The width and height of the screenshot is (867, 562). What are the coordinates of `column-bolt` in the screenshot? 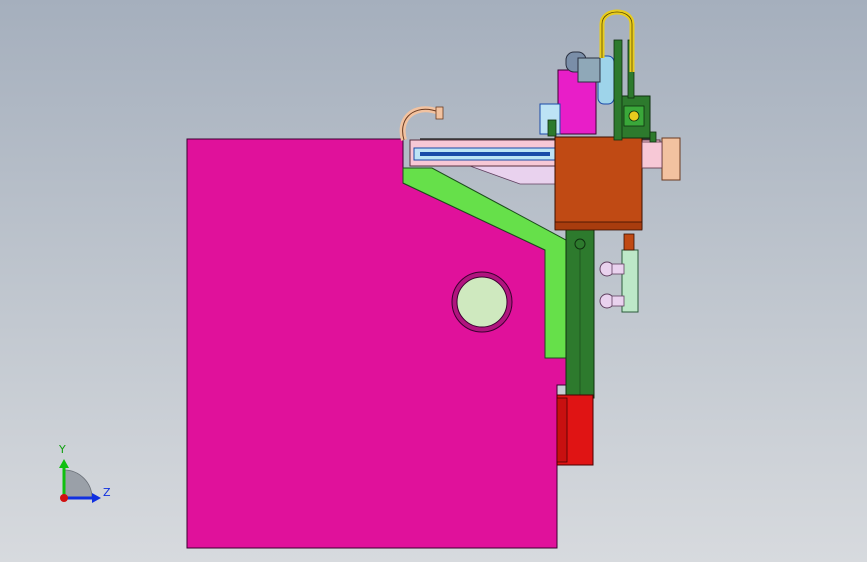 It's located at (580, 244).